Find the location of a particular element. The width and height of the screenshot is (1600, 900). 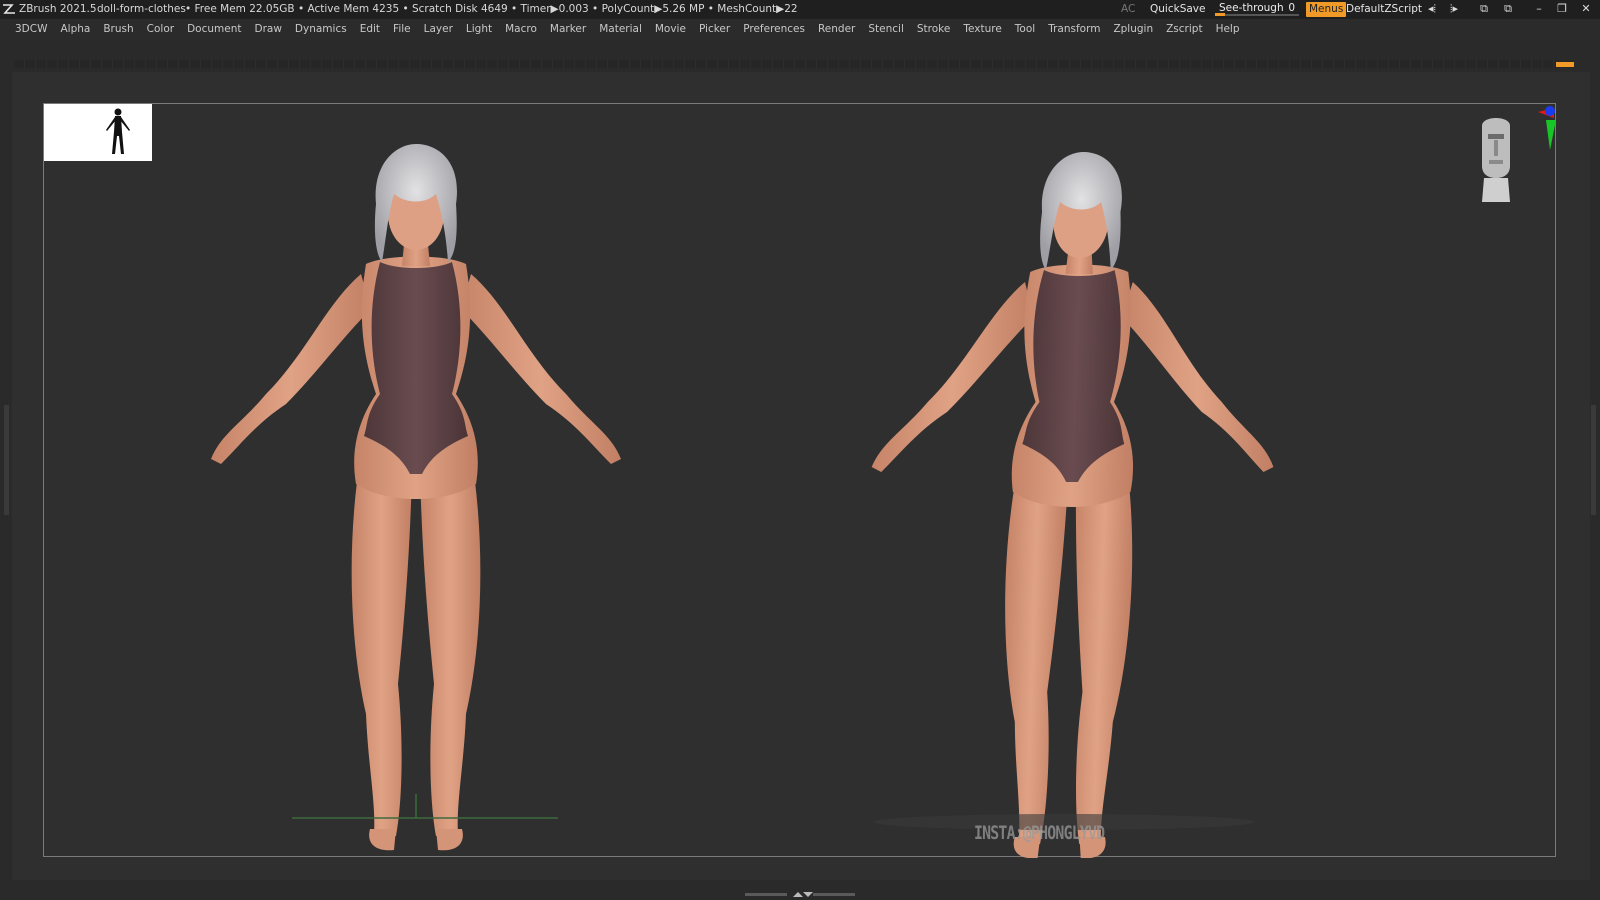

menu-layer: Layer is located at coordinates (438, 29).